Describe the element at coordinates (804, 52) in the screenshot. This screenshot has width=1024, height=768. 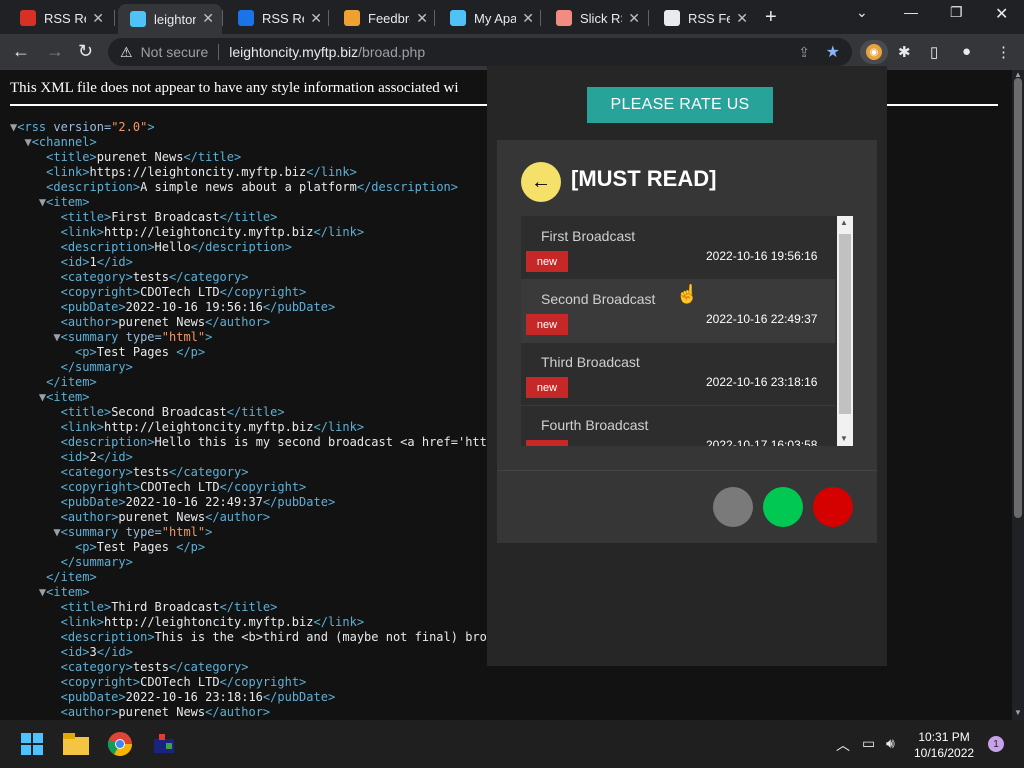
I see `share-icon: ⇪` at that location.